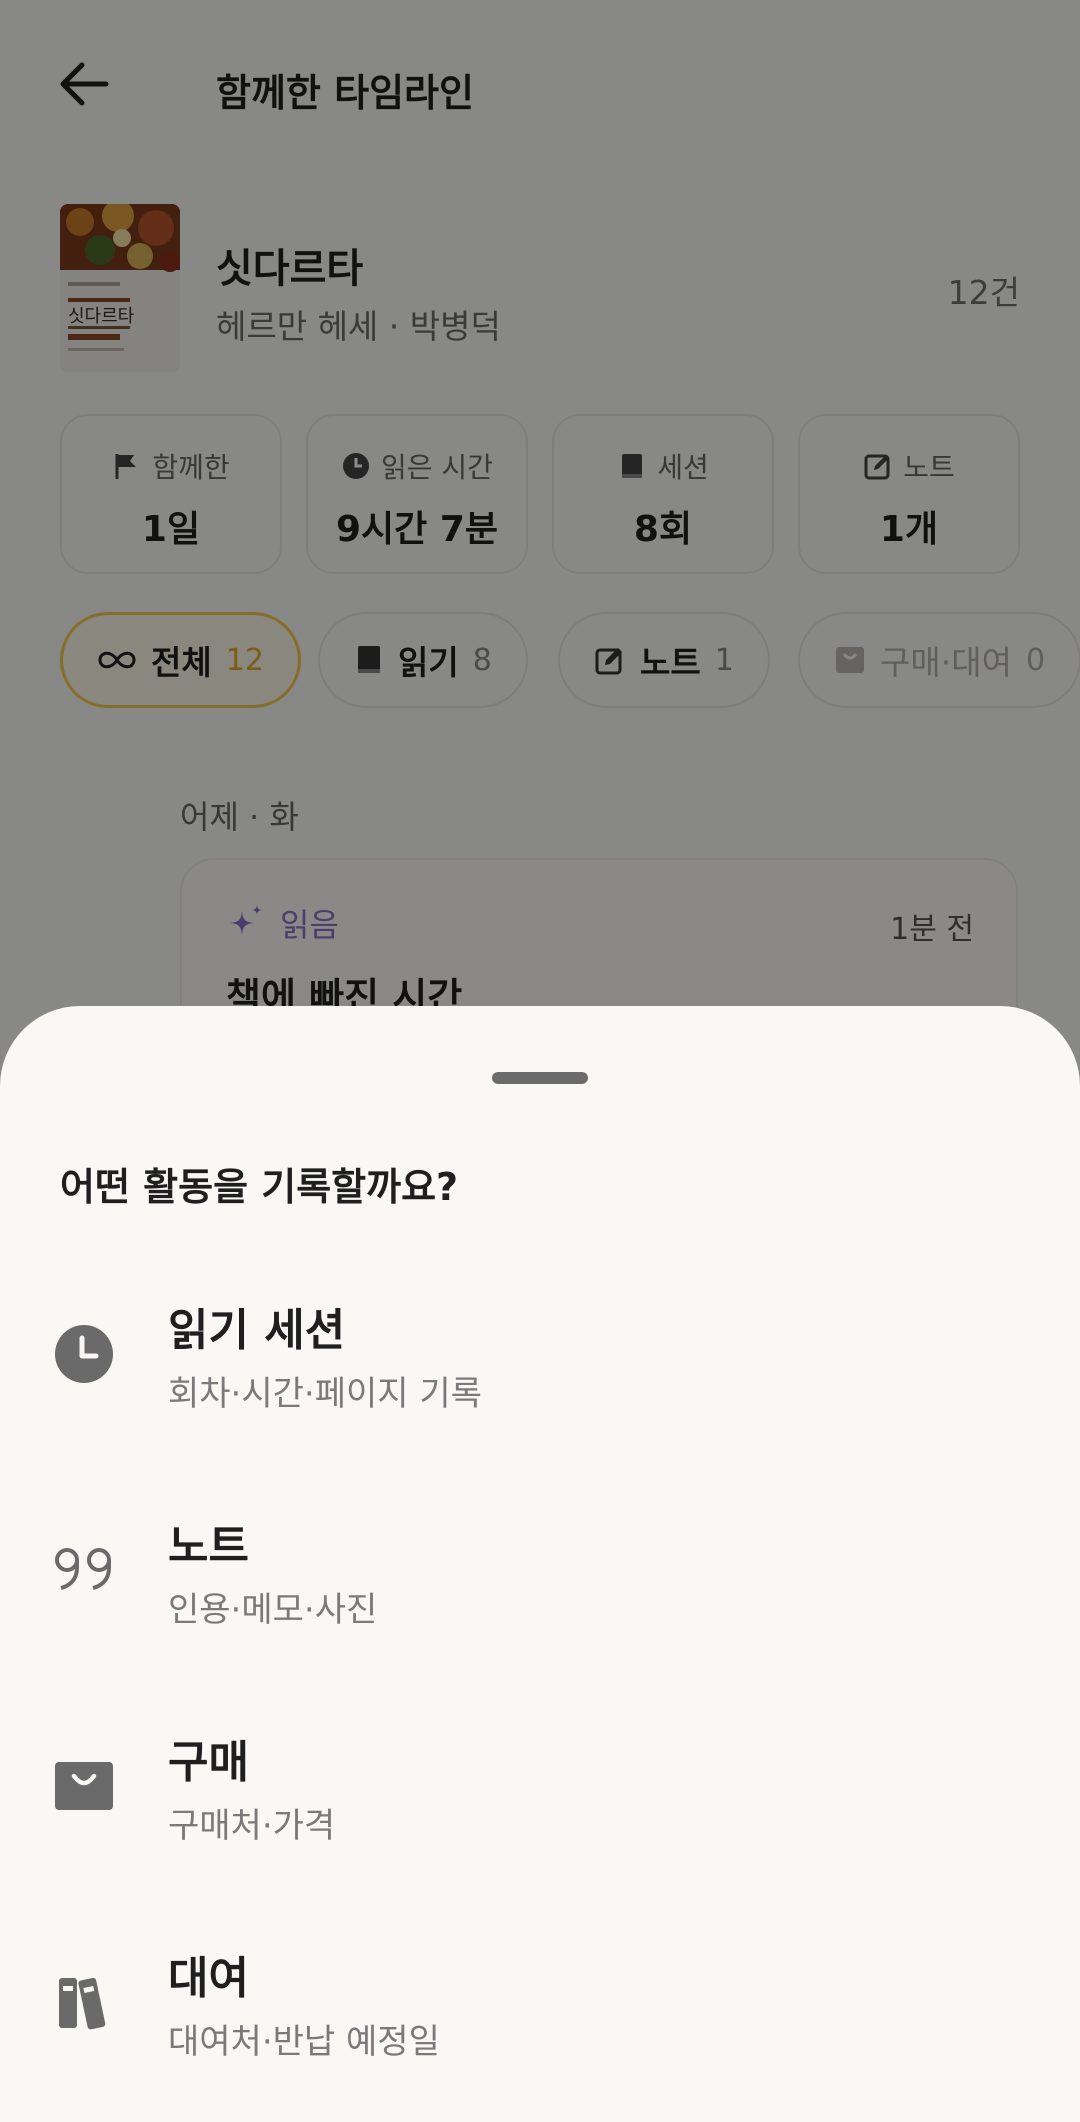  What do you see at coordinates (540, 1575) in the screenshot?
I see `option-note: 노트 인용·메모·사진` at bounding box center [540, 1575].